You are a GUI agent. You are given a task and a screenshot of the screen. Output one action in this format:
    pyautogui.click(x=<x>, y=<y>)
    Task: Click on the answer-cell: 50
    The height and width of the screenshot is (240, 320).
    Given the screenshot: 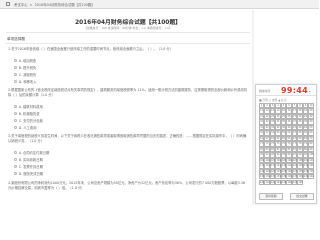 What is the action you would take?
    pyautogui.click(x=311, y=127)
    